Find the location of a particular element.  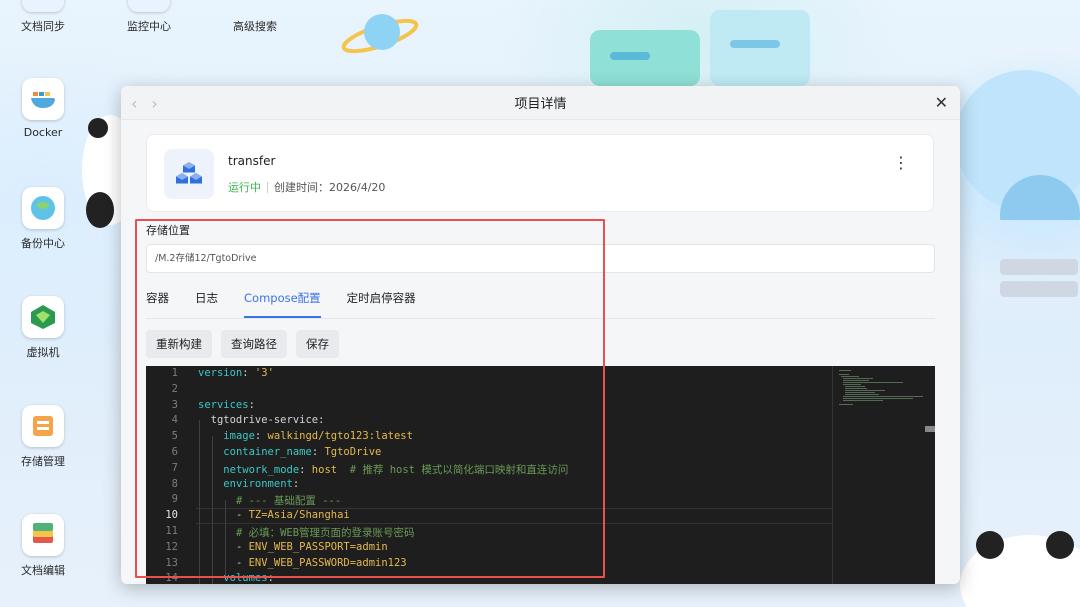

tab-schedule: 定时启停容器 is located at coordinates (381, 304).